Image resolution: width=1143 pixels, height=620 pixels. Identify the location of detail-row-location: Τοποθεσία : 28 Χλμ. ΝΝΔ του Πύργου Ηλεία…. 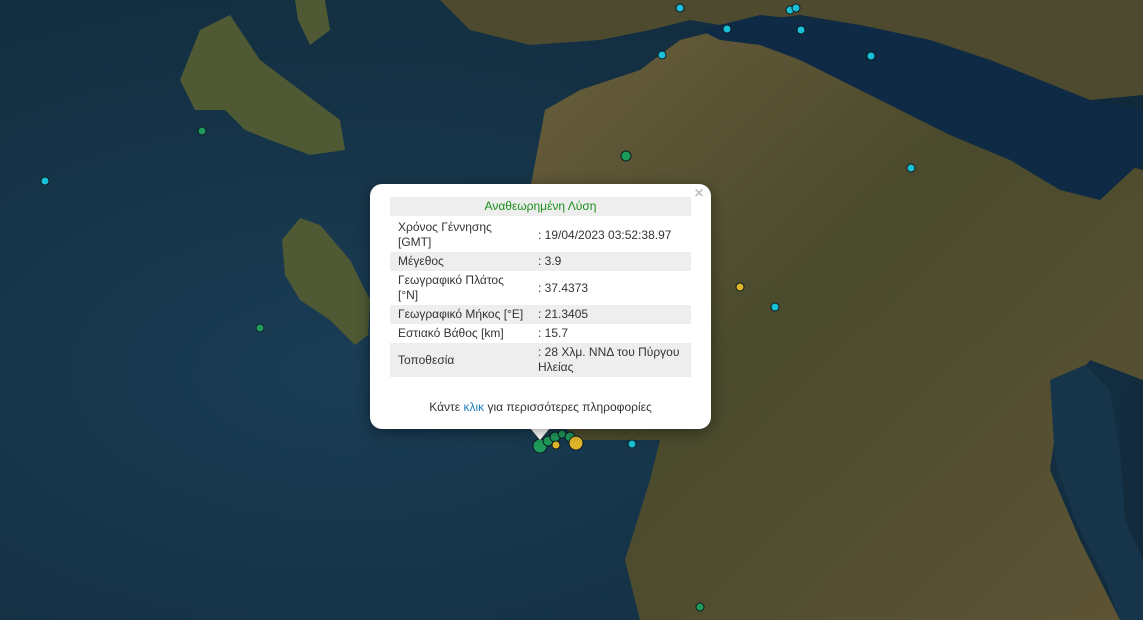
(540, 360).